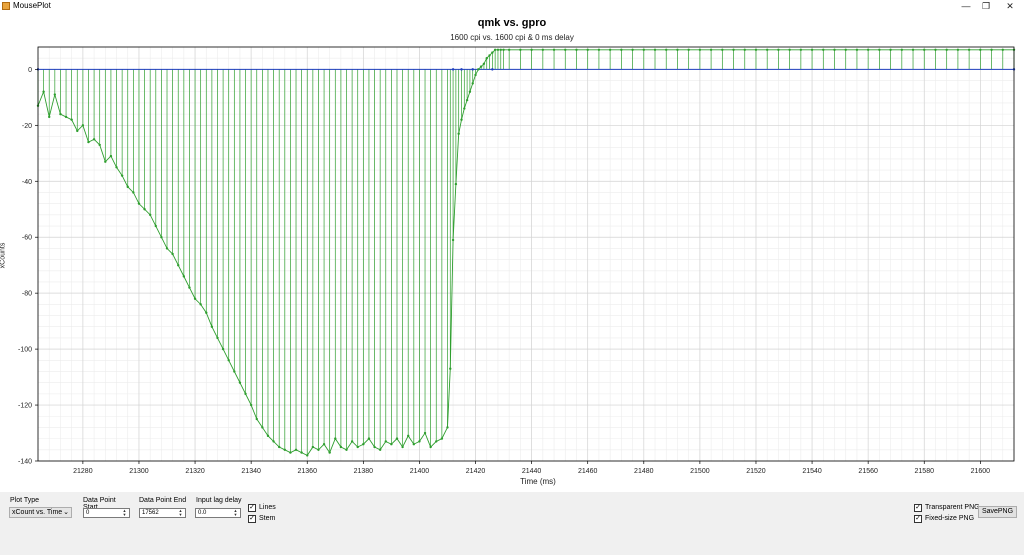  I want to click on lines-checkbox: ✓, so click(252, 508).